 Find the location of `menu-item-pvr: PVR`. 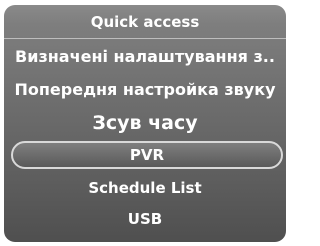

menu-item-pvr: PVR is located at coordinates (147, 155).